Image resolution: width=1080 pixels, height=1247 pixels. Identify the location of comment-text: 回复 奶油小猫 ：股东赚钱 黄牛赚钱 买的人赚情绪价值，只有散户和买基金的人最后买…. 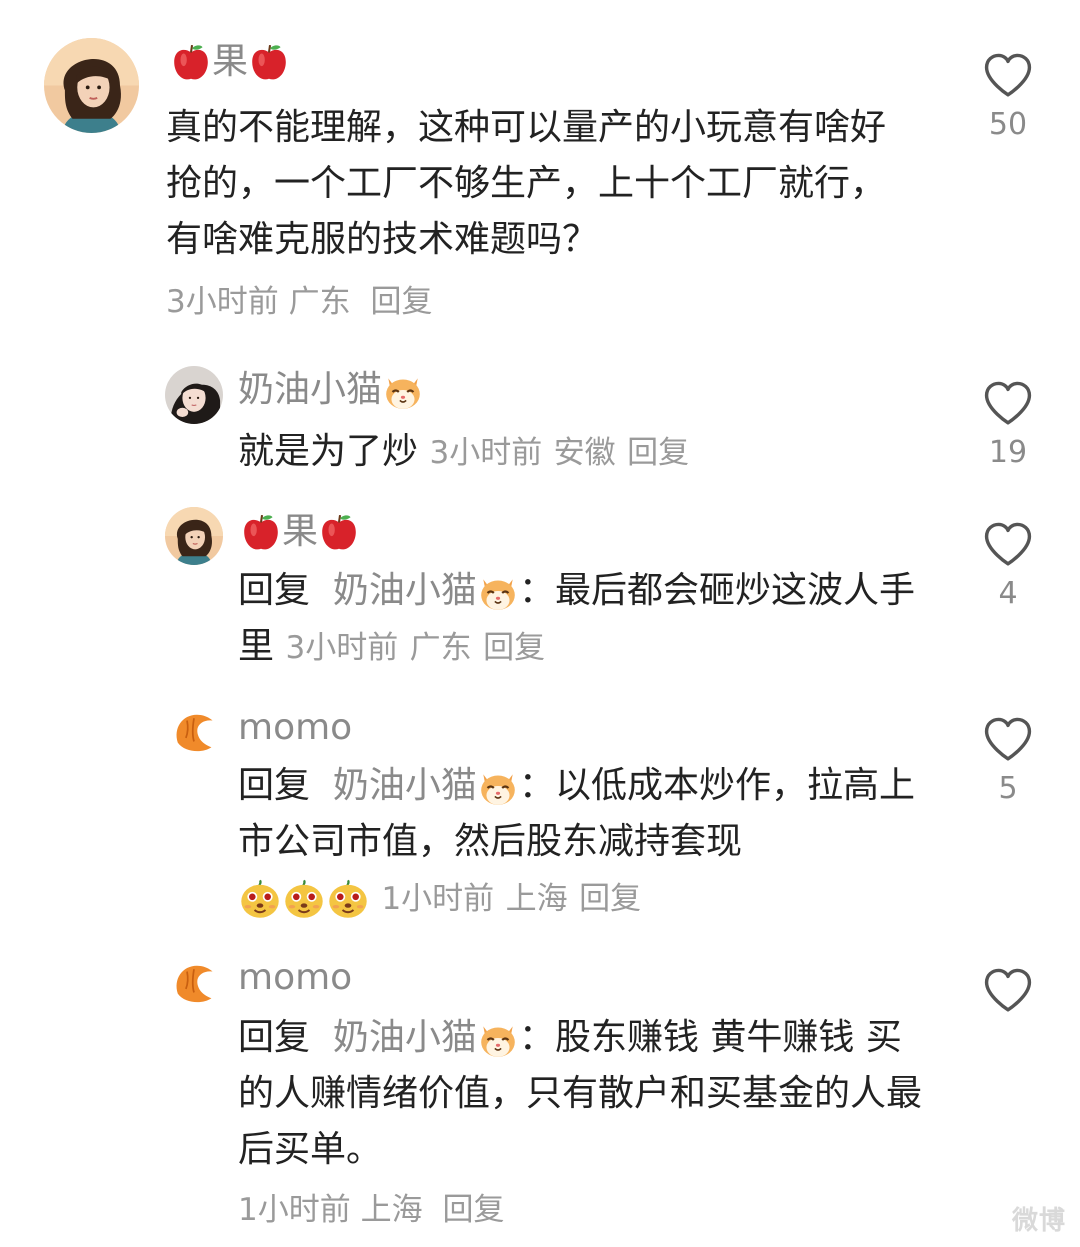
(580, 1093).